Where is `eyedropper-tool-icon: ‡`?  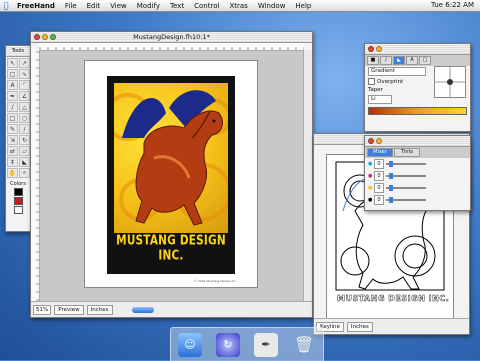
eyedropper-tool-icon: ‡ is located at coordinates (12, 162).